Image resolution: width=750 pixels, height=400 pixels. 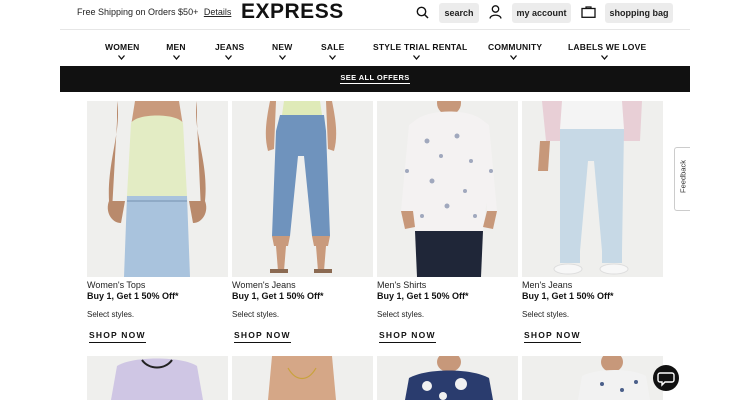 I want to click on nav-item-style-trial-rental: STYLE TRIAL RENTAL, so click(x=420, y=51).